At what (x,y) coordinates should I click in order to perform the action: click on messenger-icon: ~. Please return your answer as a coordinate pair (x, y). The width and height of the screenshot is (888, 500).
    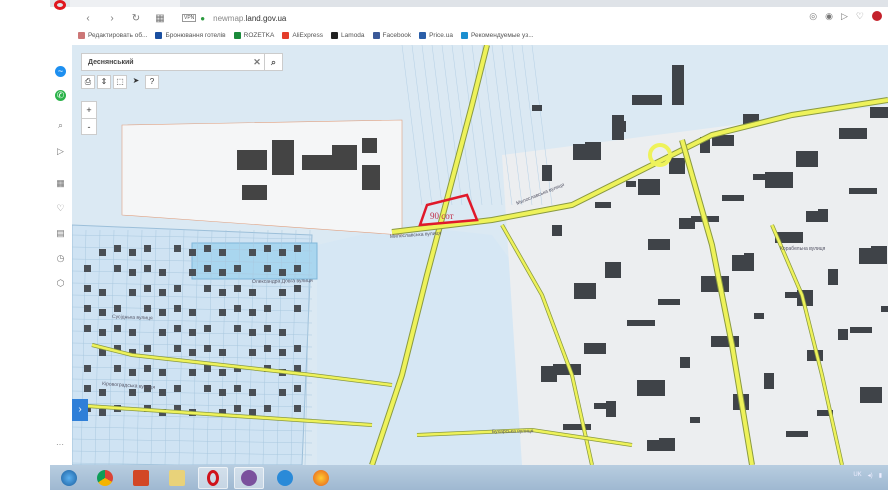
    Looking at the image, I should click on (60, 71).